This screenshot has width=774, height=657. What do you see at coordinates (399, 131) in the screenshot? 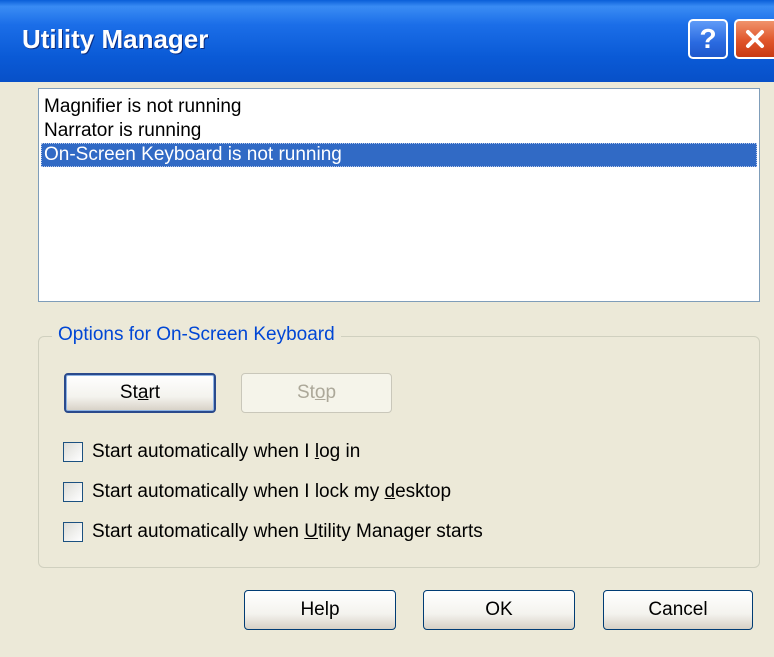
I see `list-item-narrator: Narrator is running` at bounding box center [399, 131].